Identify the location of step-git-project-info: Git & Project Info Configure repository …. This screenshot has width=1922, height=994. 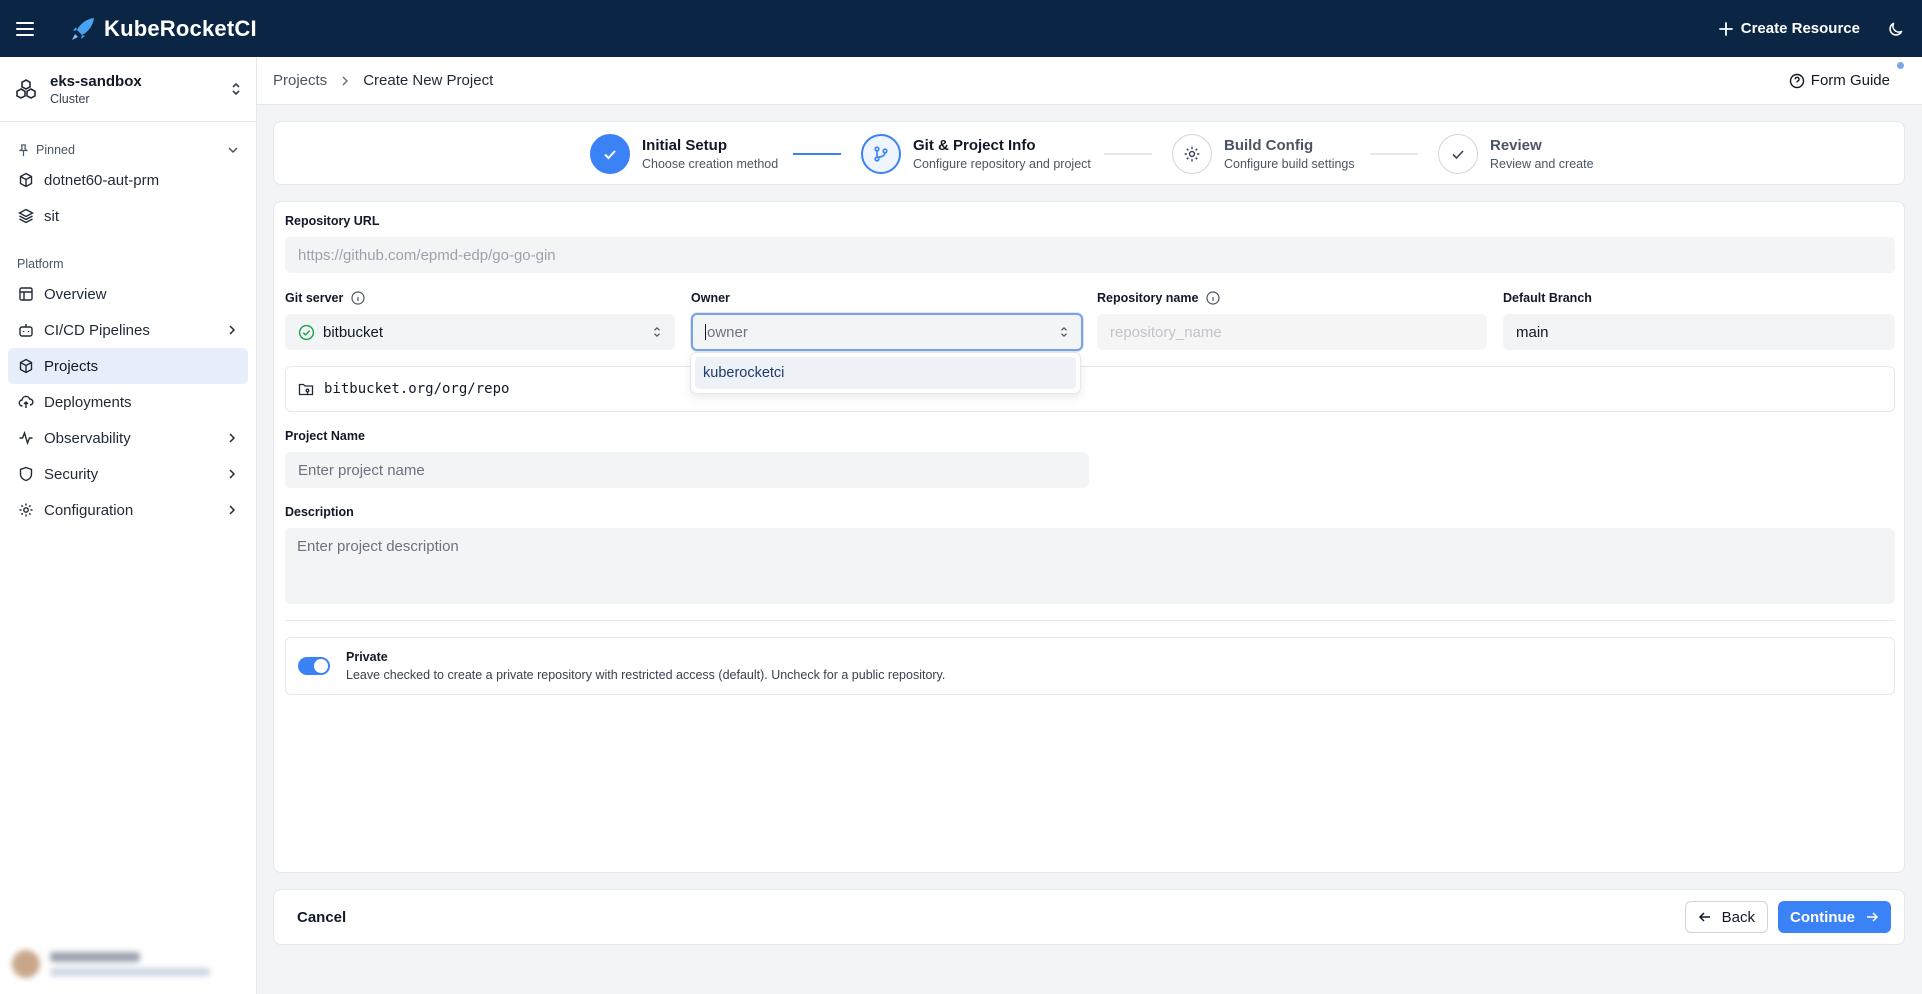
(976, 154).